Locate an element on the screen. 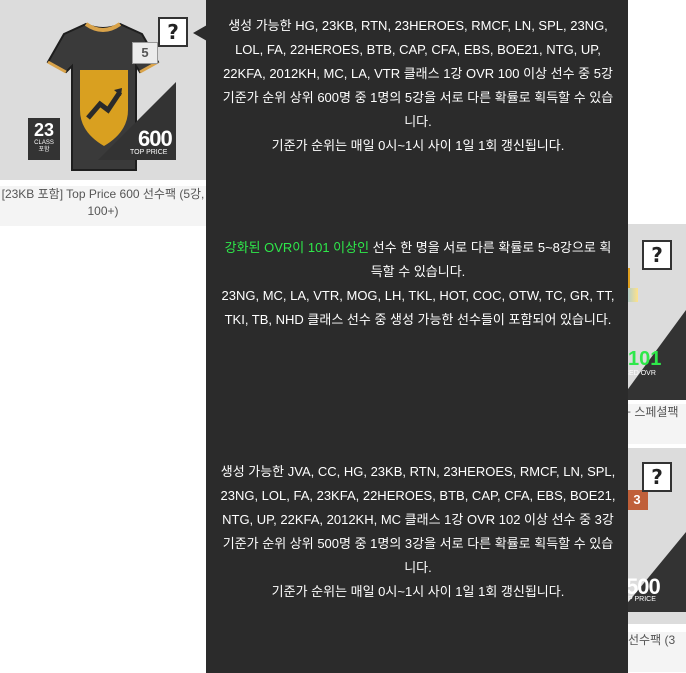 Image resolution: width=686 pixels, height=673 pixels. top-price-label: P PRICE is located at coordinates (642, 599).